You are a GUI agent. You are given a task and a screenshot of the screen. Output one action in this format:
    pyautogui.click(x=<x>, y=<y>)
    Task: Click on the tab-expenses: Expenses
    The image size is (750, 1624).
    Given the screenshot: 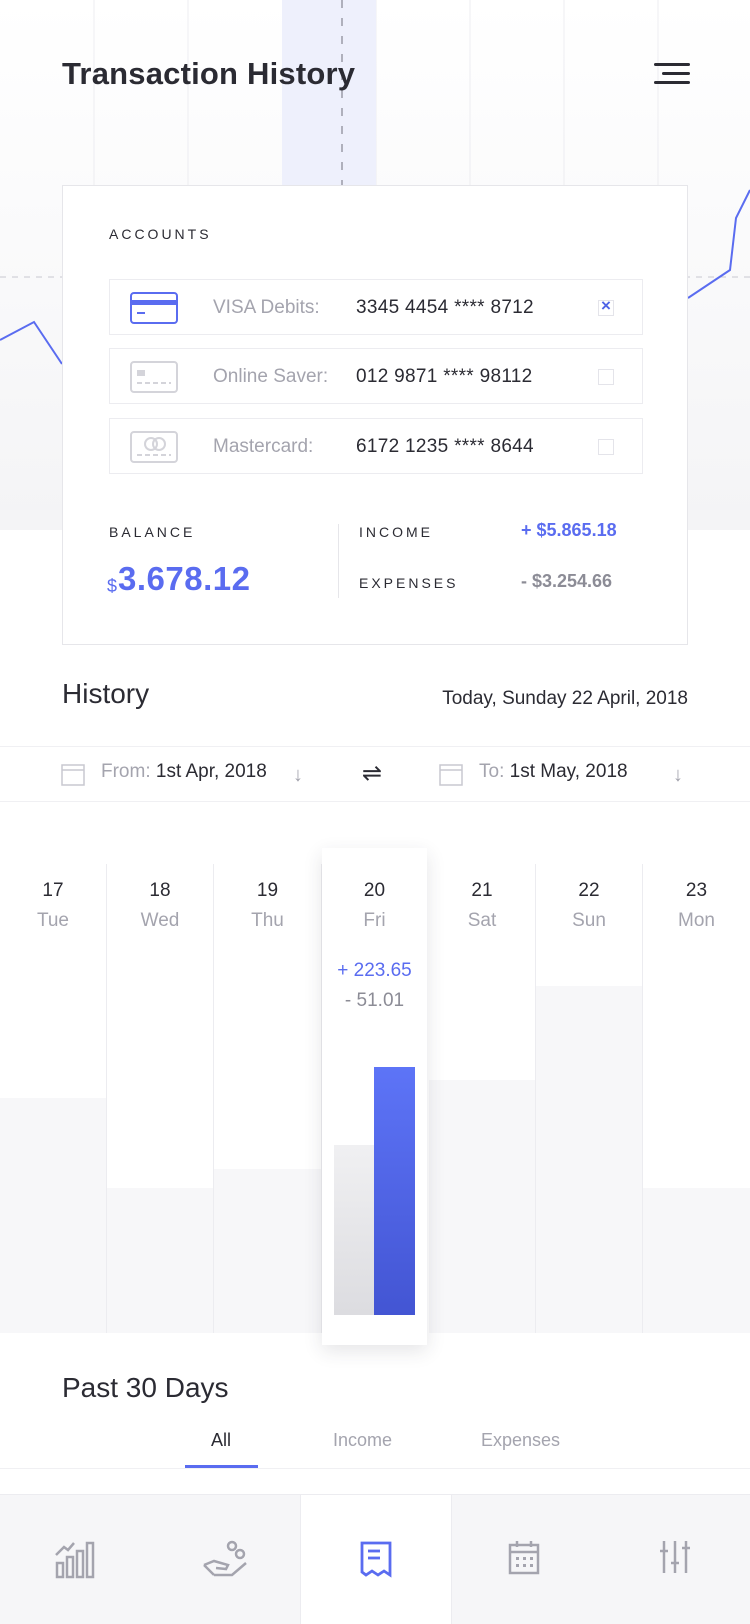 What is the action you would take?
    pyautogui.click(x=520, y=1440)
    